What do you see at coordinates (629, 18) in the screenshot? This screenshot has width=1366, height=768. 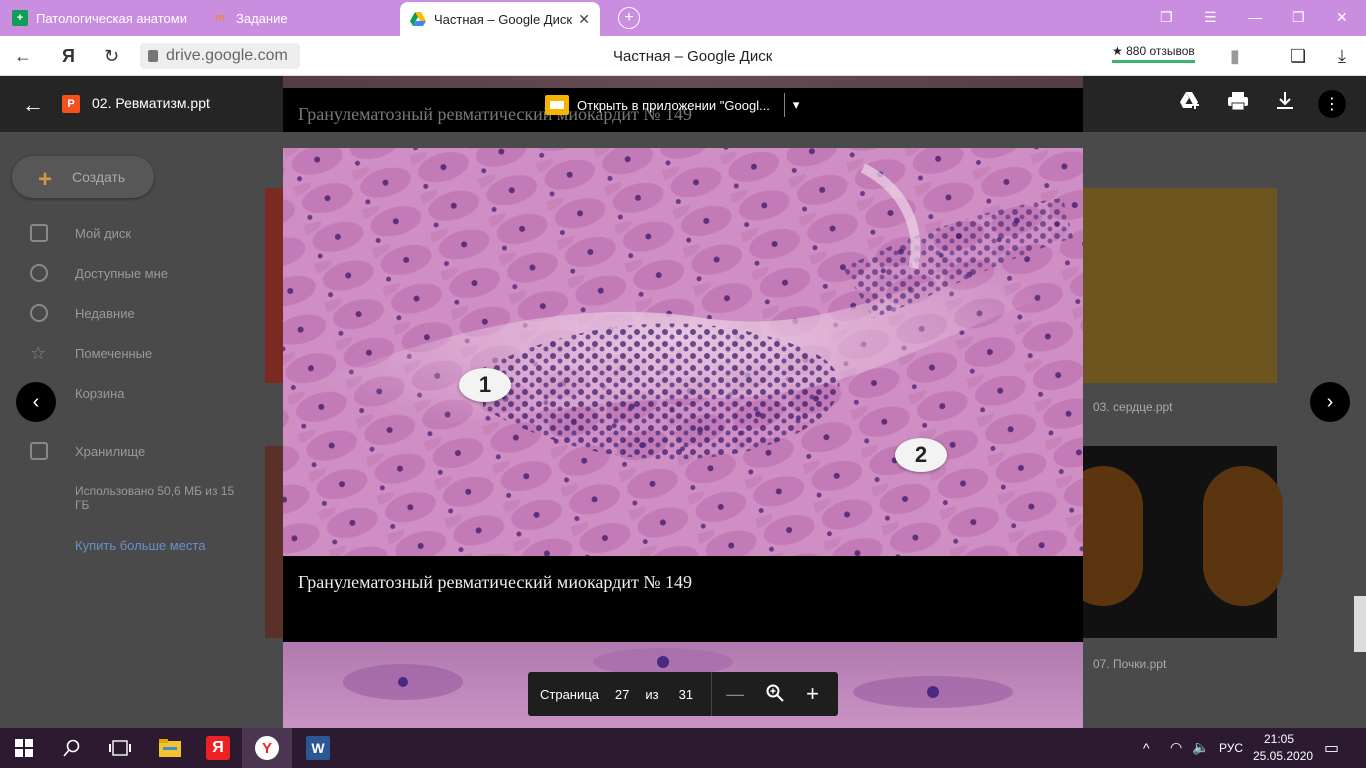 I see `new-tab-button: +` at bounding box center [629, 18].